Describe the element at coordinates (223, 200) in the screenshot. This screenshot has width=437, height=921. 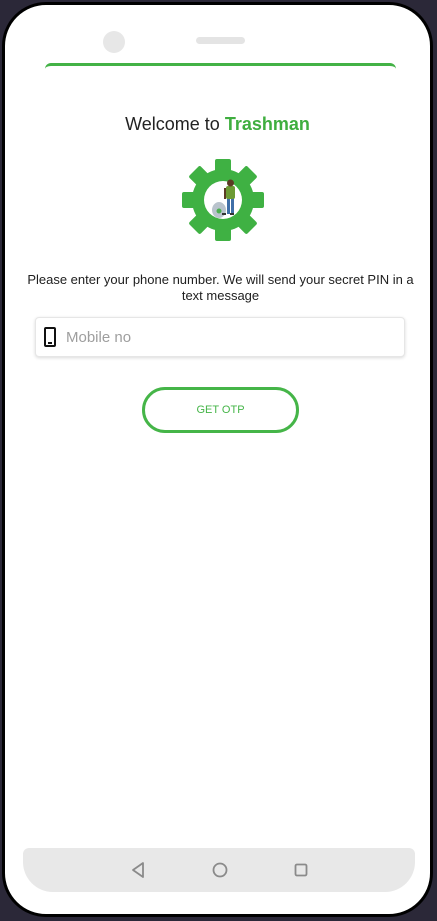
I see `trashman-gear-logo-icon` at that location.